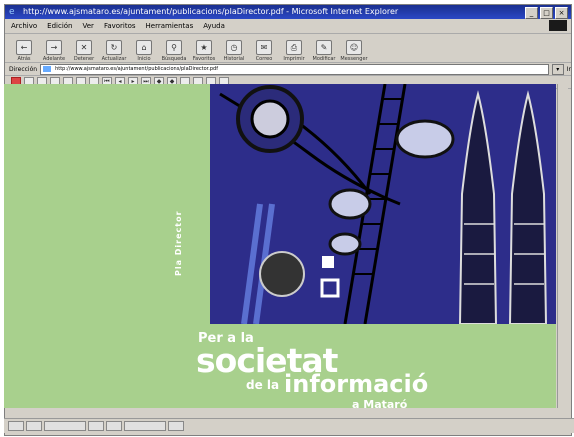  What do you see at coordinates (354, 59) in the screenshot?
I see `messenger-label: Messenger` at bounding box center [354, 59].